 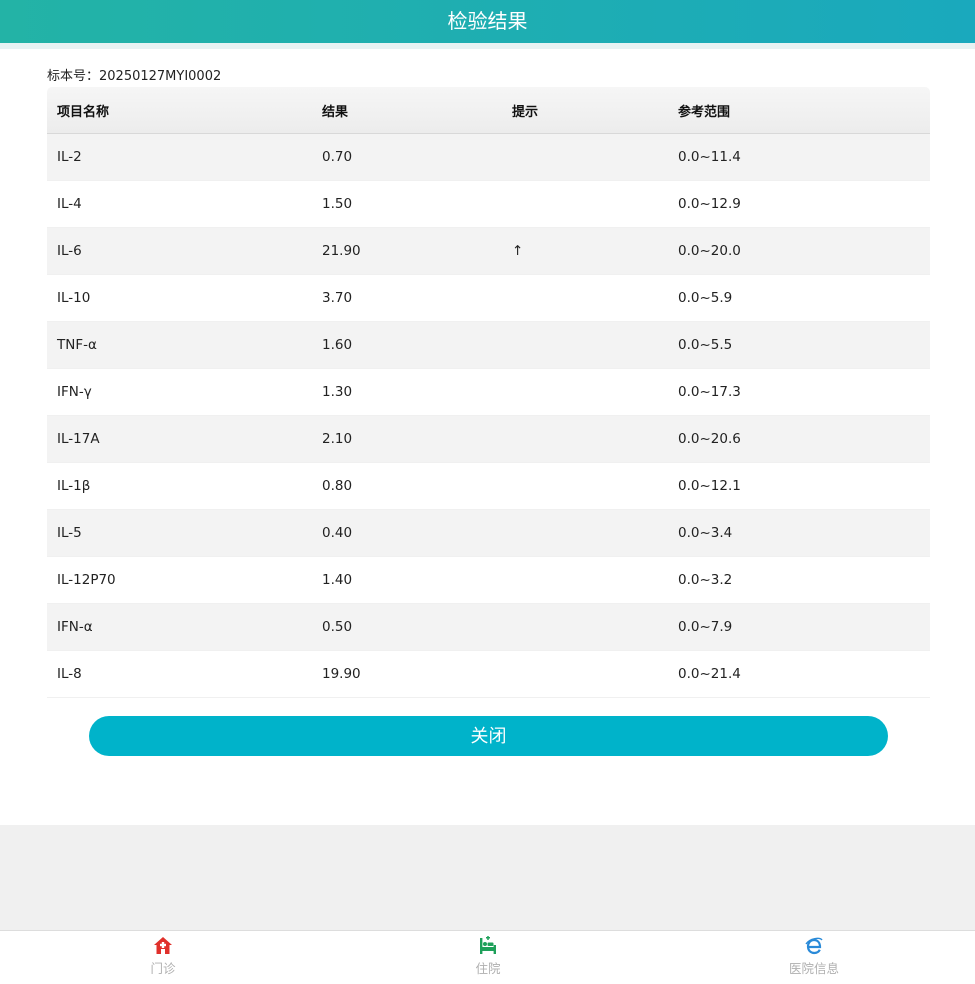 I want to click on column-header-result: 结果, so click(x=417, y=110).